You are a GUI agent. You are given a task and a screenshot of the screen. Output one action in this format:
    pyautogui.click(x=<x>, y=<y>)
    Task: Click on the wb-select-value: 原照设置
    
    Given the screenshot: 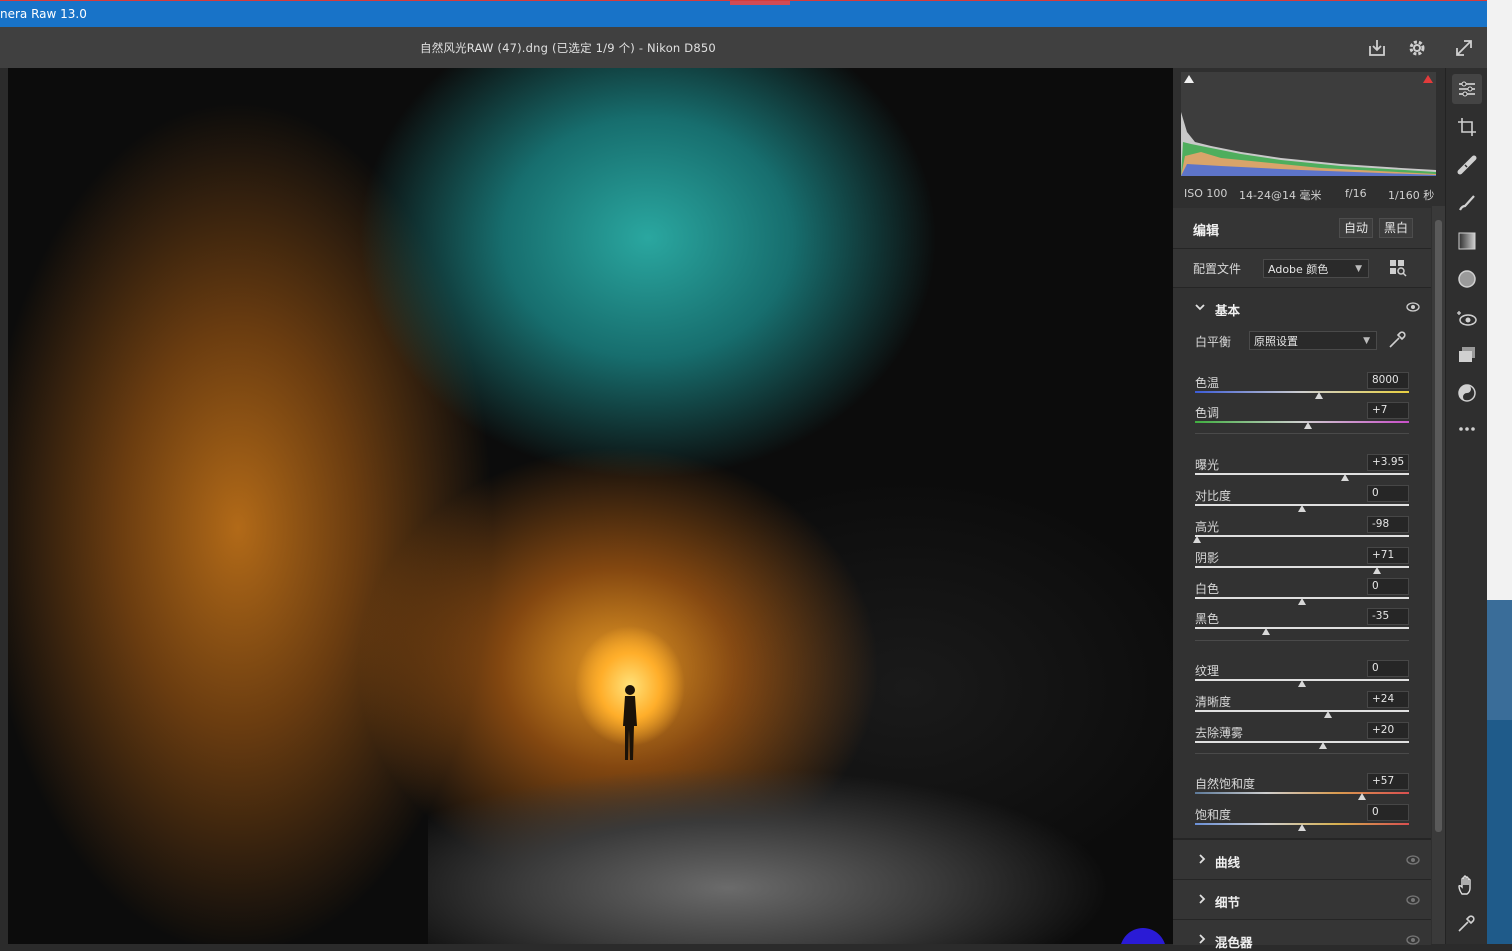 What is the action you would take?
    pyautogui.click(x=1276, y=341)
    